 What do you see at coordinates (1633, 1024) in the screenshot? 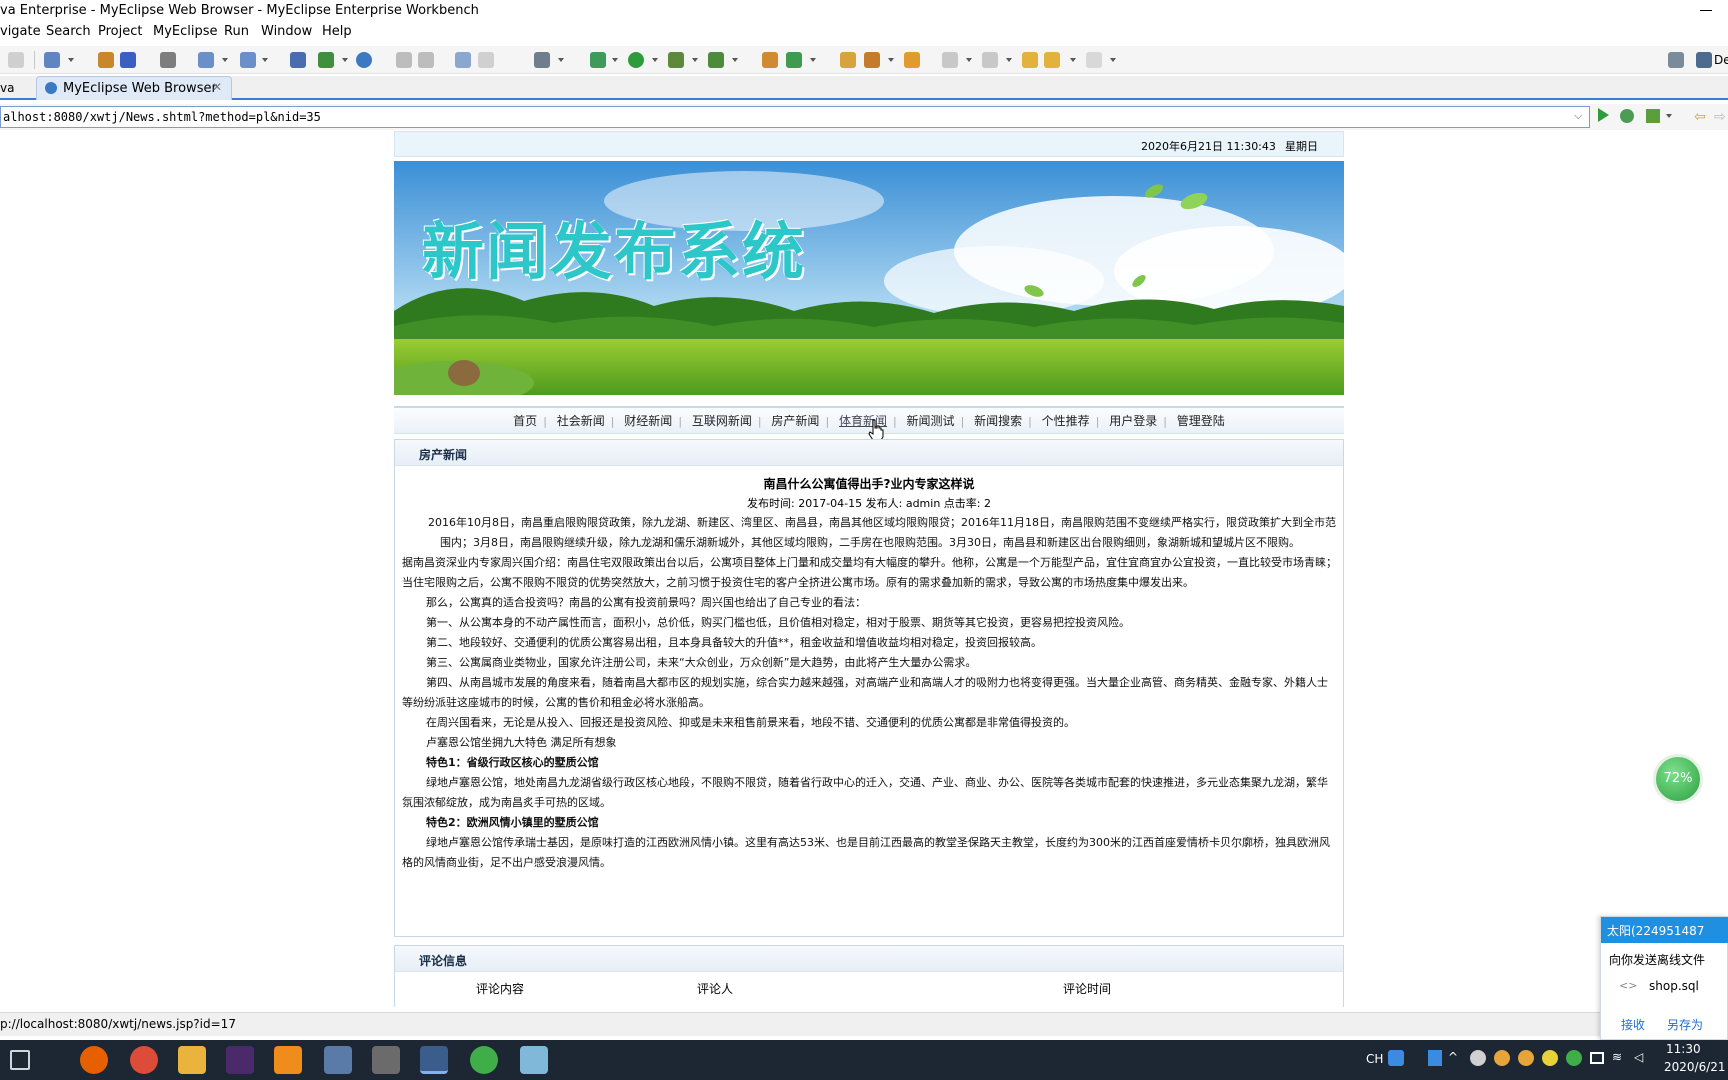
I see `accept-button: 接收` at bounding box center [1633, 1024].